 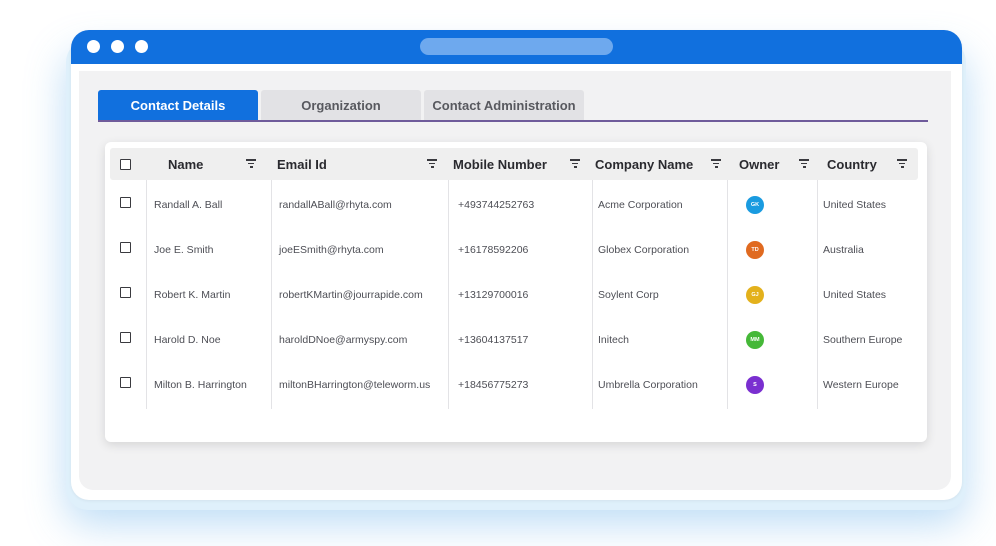 I want to click on contact-company: Umbrella Corporation, so click(x=648, y=384).